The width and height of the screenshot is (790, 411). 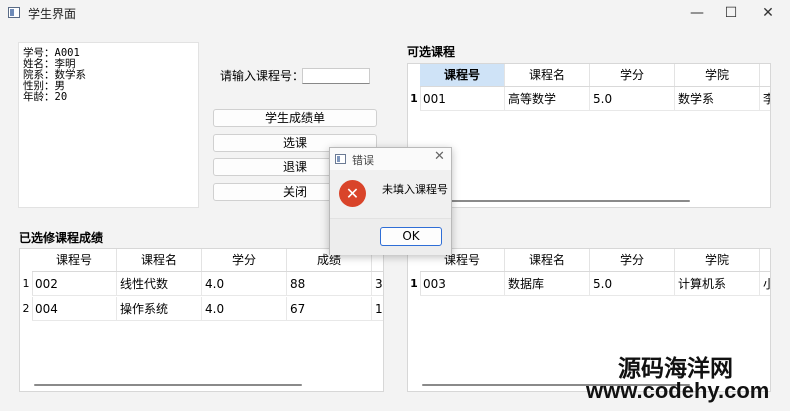 I want to click on table-cell: 小, so click(x=765, y=284).